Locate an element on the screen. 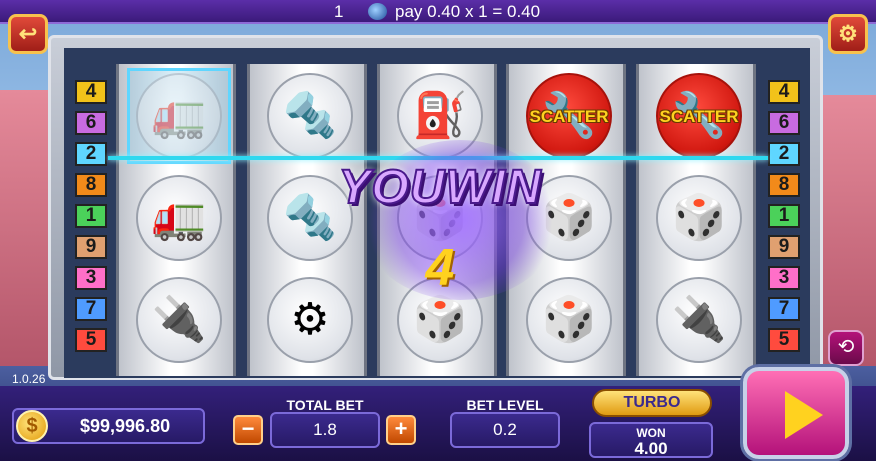 The image size is (876, 461). line-icon is located at coordinates (377, 11).